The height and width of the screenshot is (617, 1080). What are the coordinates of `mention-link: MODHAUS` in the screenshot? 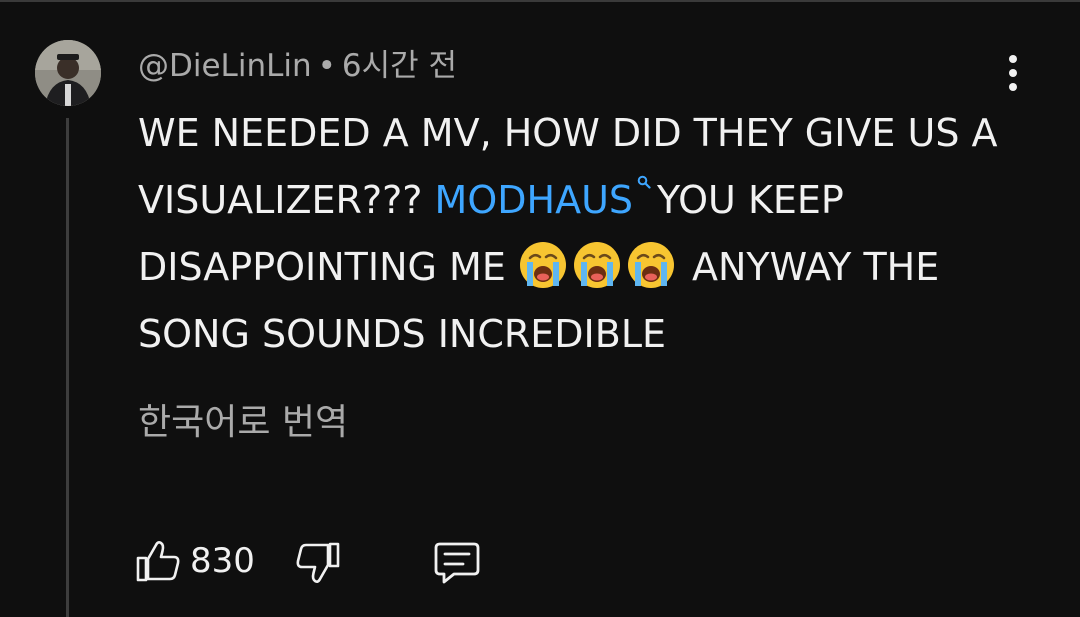 It's located at (546, 198).